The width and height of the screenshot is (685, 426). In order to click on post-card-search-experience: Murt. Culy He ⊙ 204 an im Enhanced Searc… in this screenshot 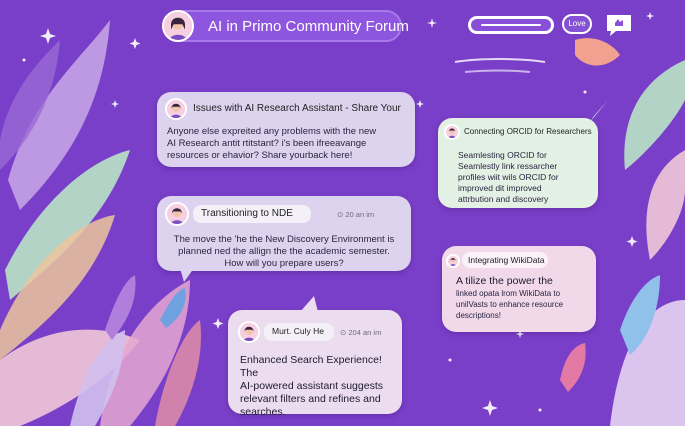, I will do `click(315, 364)`.